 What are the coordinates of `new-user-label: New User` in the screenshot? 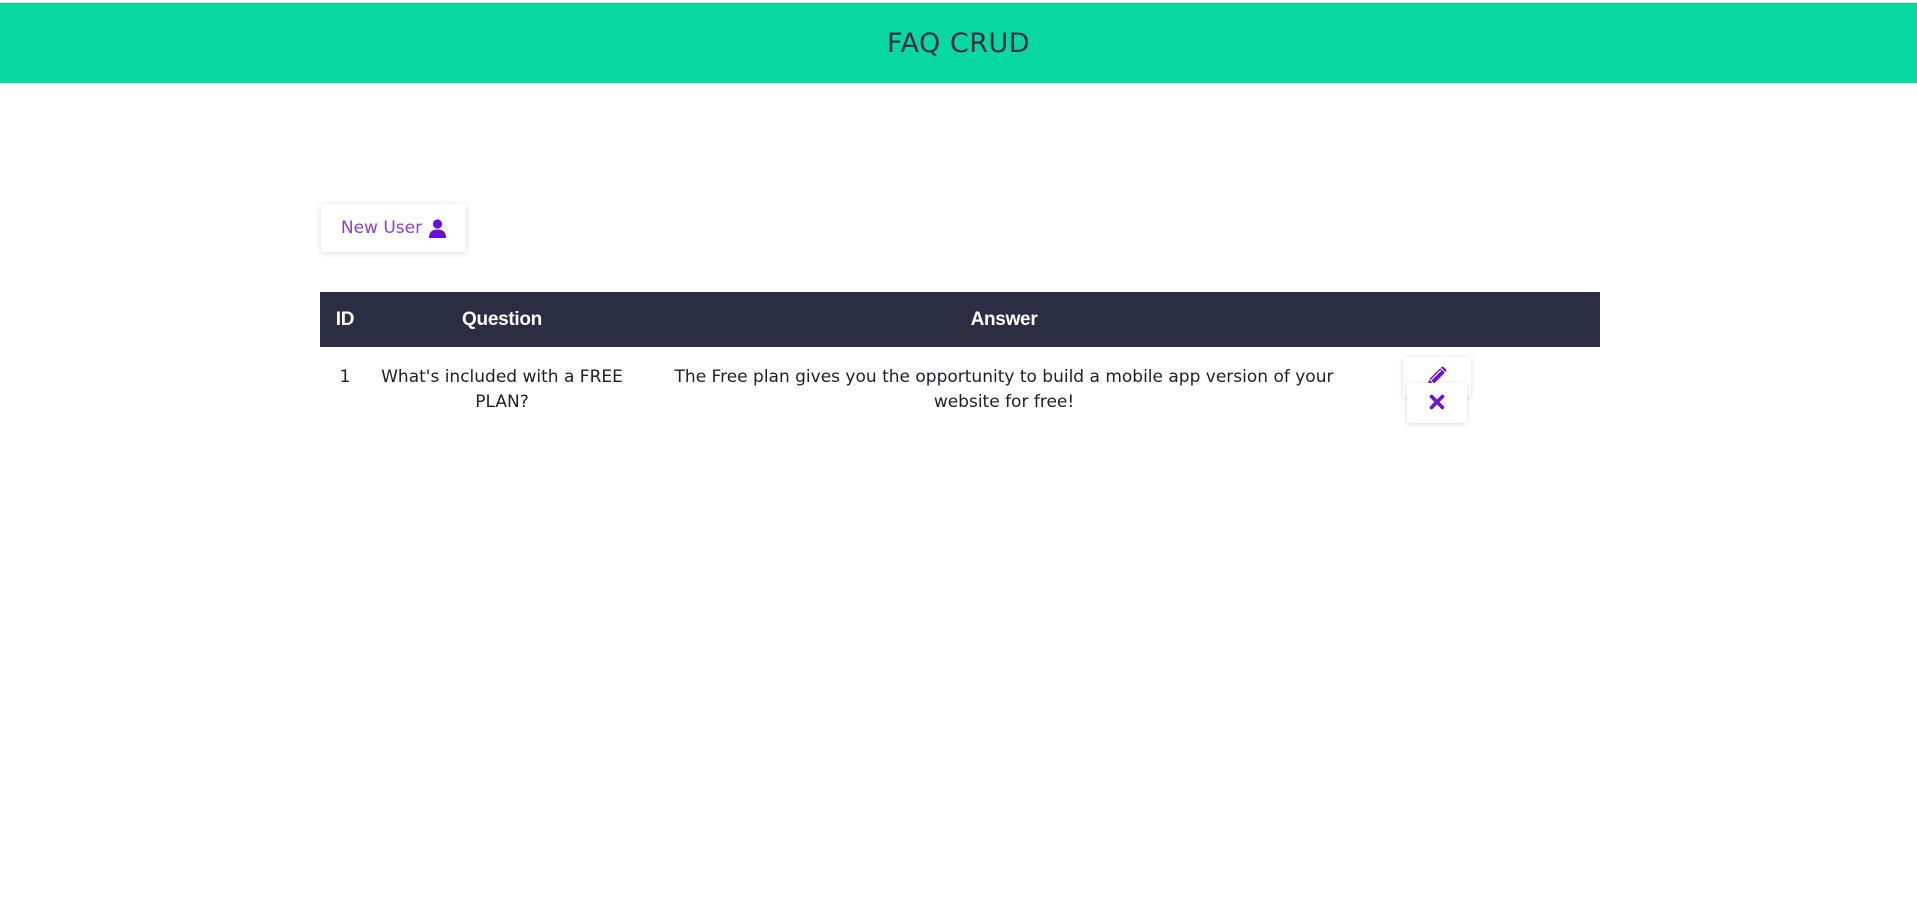 It's located at (381, 228).